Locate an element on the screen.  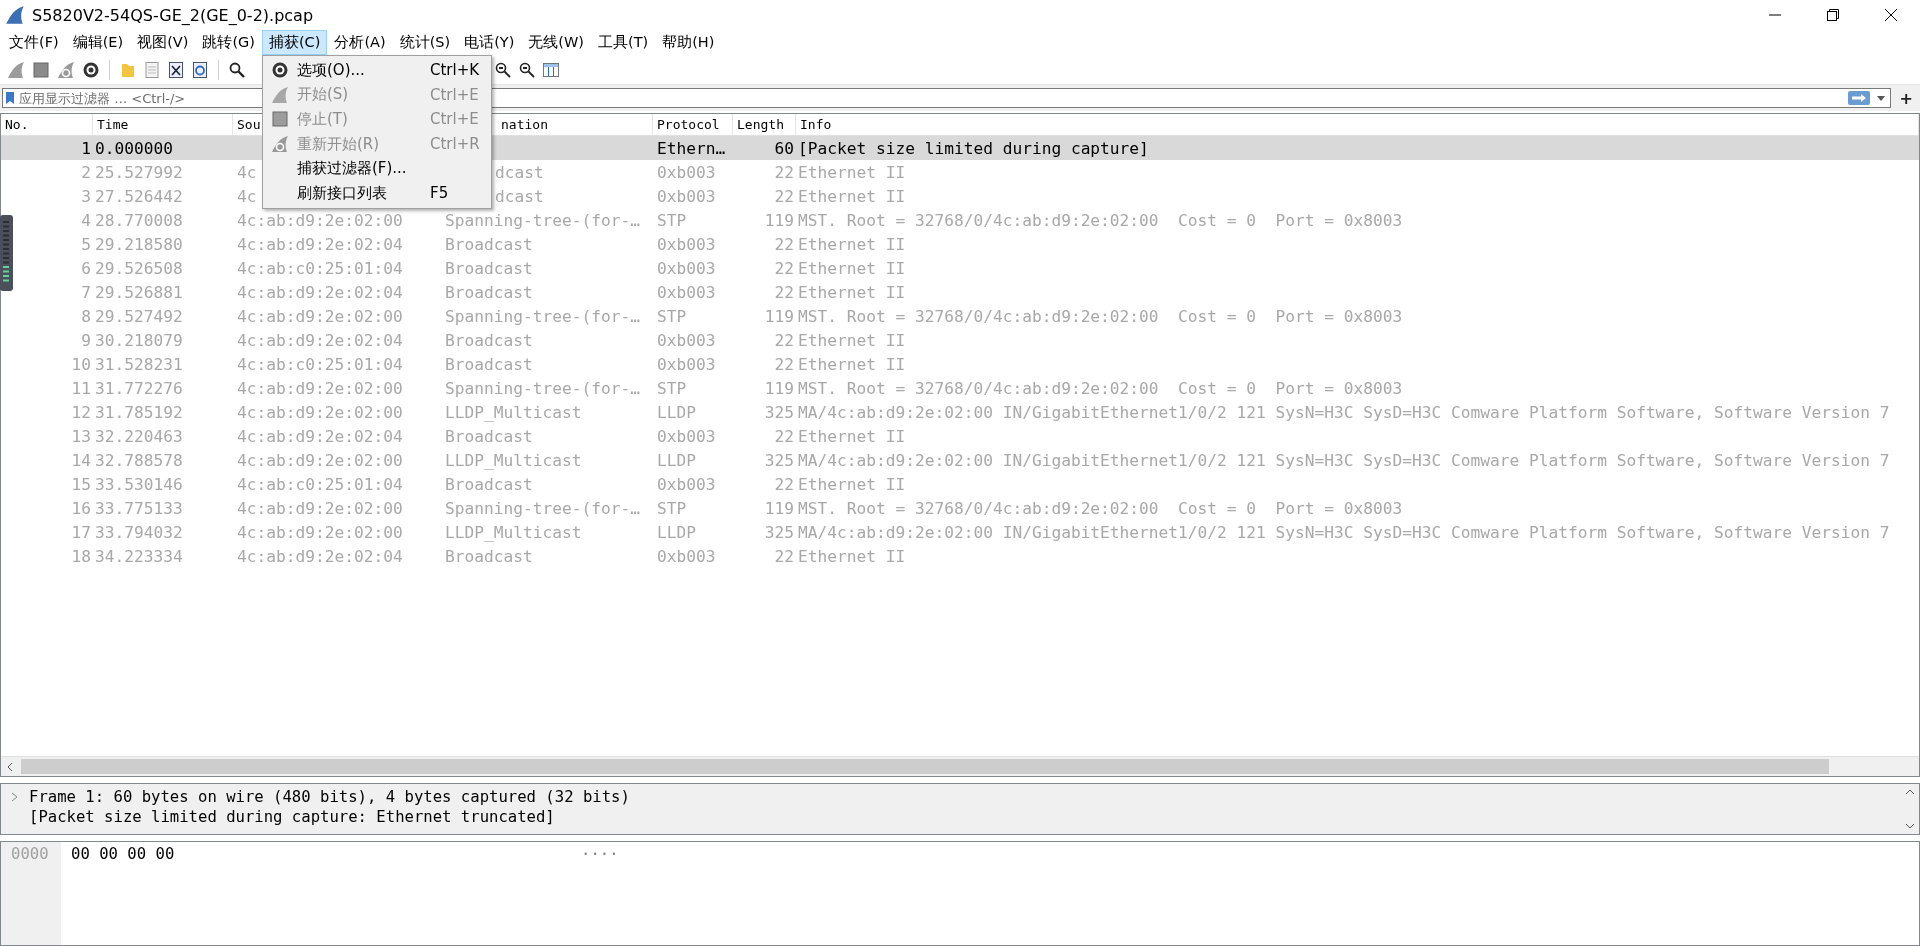
window-title: S5820V2-54QS-GE_2(GE_0-2).pcap is located at coordinates (173, 15).